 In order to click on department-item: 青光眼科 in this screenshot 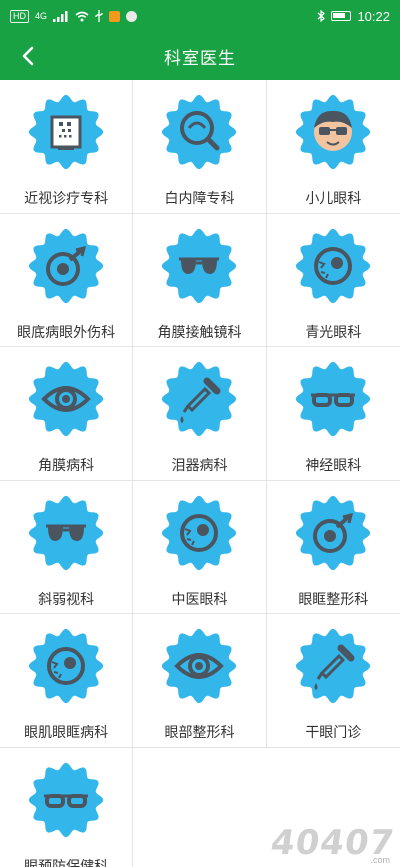, I will do `click(333, 280)`.